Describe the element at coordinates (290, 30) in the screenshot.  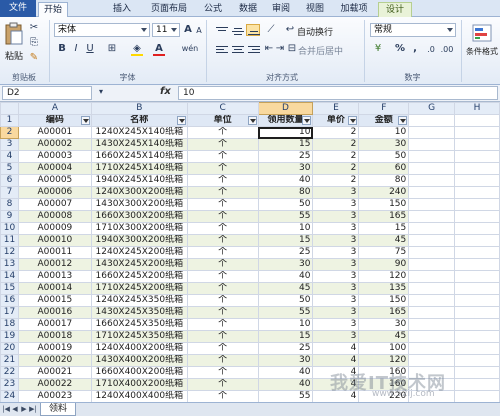
I see `wrap-text-icon: ↩` at that location.